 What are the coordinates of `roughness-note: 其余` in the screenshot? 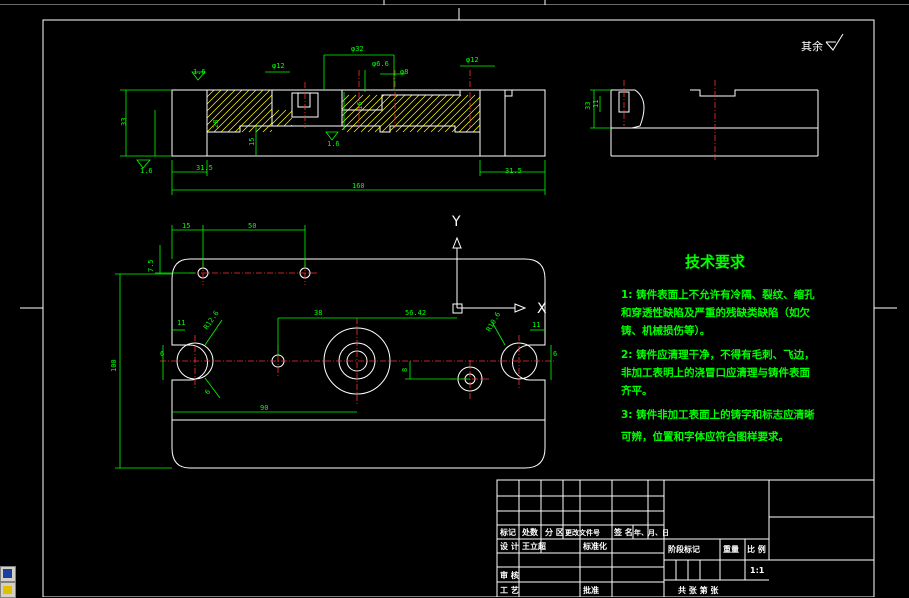 It's located at (822, 43).